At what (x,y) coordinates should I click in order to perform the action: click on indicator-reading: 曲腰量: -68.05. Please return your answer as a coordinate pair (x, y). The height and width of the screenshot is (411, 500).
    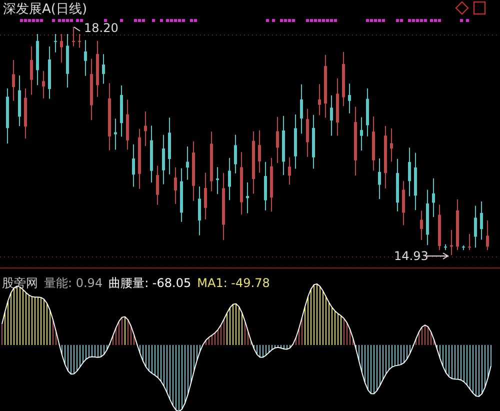
    Looking at the image, I should click on (150, 283).